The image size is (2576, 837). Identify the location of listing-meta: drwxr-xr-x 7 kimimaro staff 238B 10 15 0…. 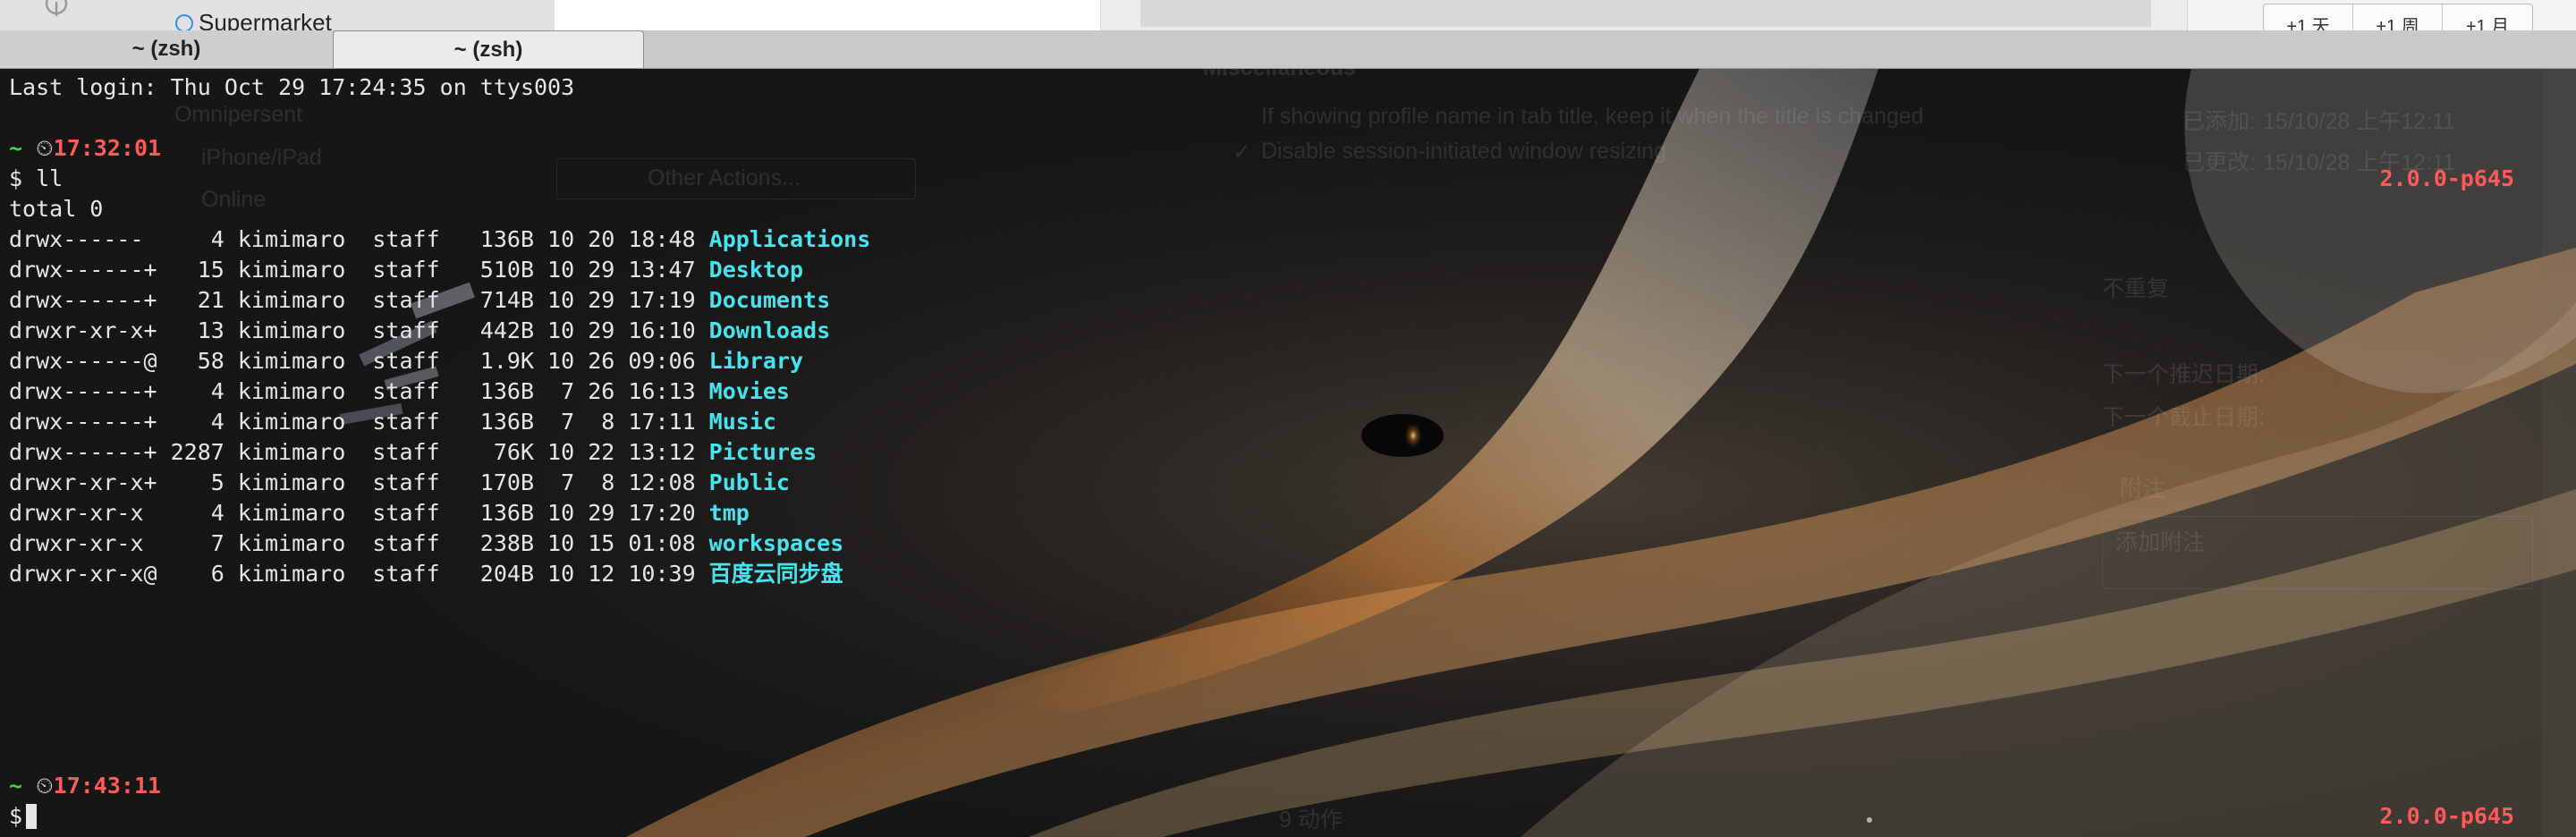
(359, 543).